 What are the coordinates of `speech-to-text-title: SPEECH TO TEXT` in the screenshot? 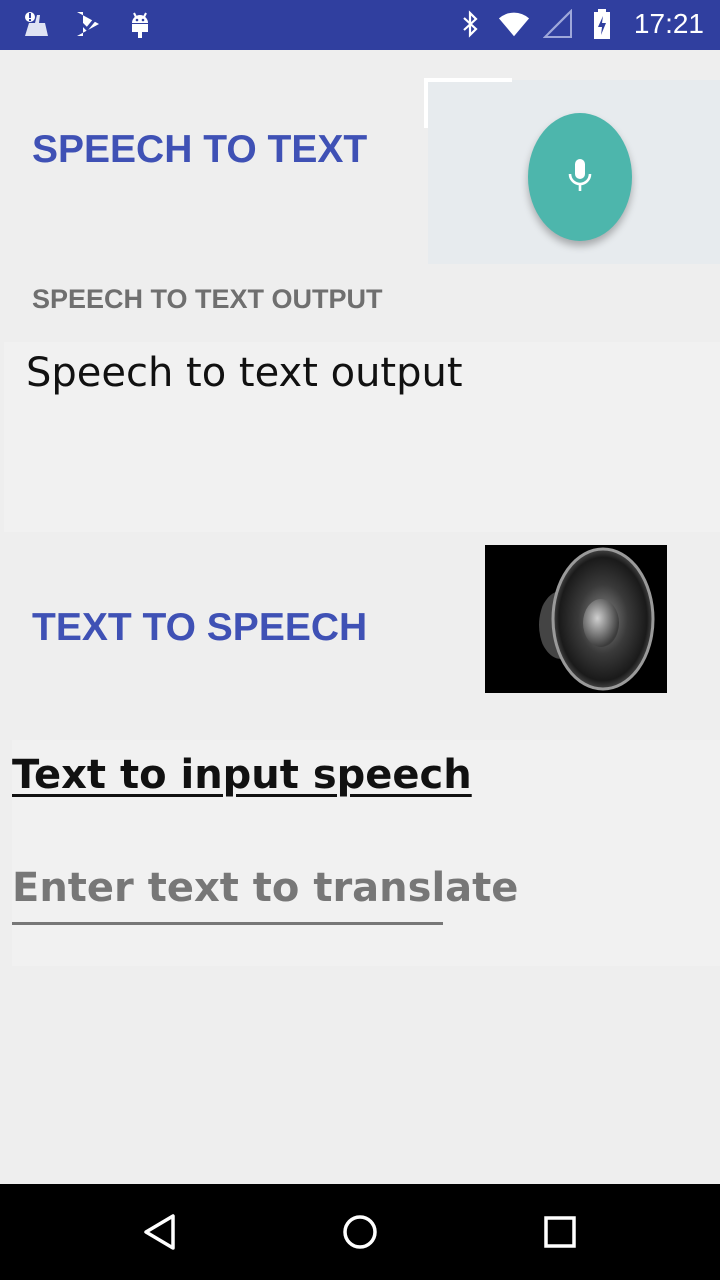 It's located at (200, 149).